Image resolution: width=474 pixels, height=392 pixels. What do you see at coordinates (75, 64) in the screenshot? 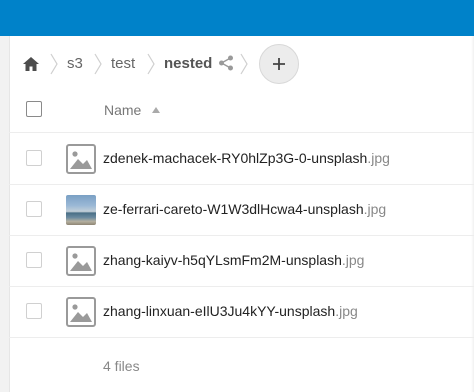
I see `breadcrumb-item-s3: s3` at bounding box center [75, 64].